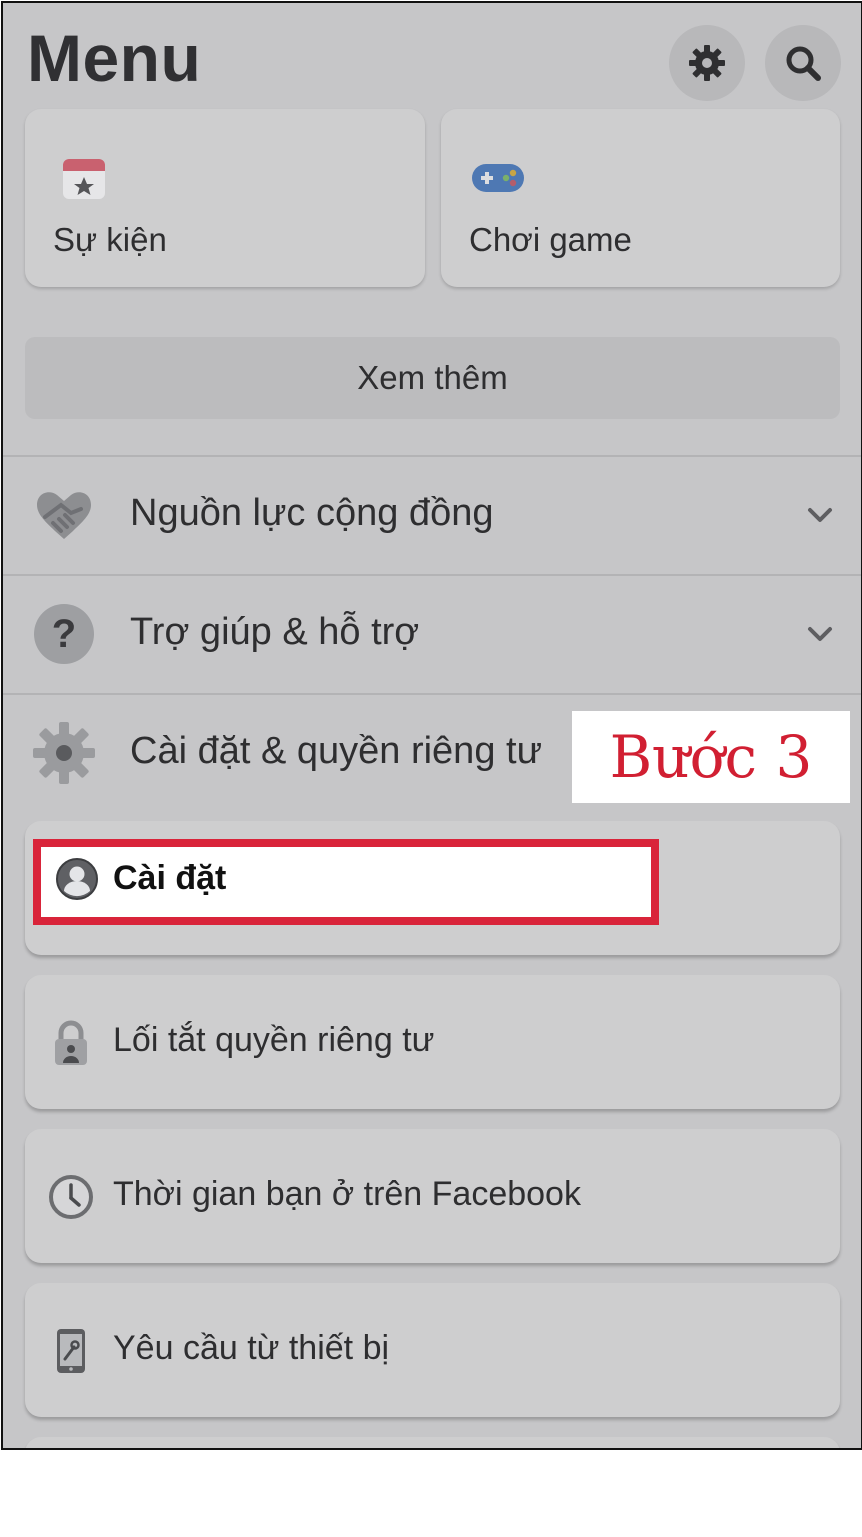 This screenshot has height=1537, width=862. Describe the element at coordinates (347, 1194) in the screenshot. I see `settings-item-label: Thời gian bạn ở trên Facebook` at that location.